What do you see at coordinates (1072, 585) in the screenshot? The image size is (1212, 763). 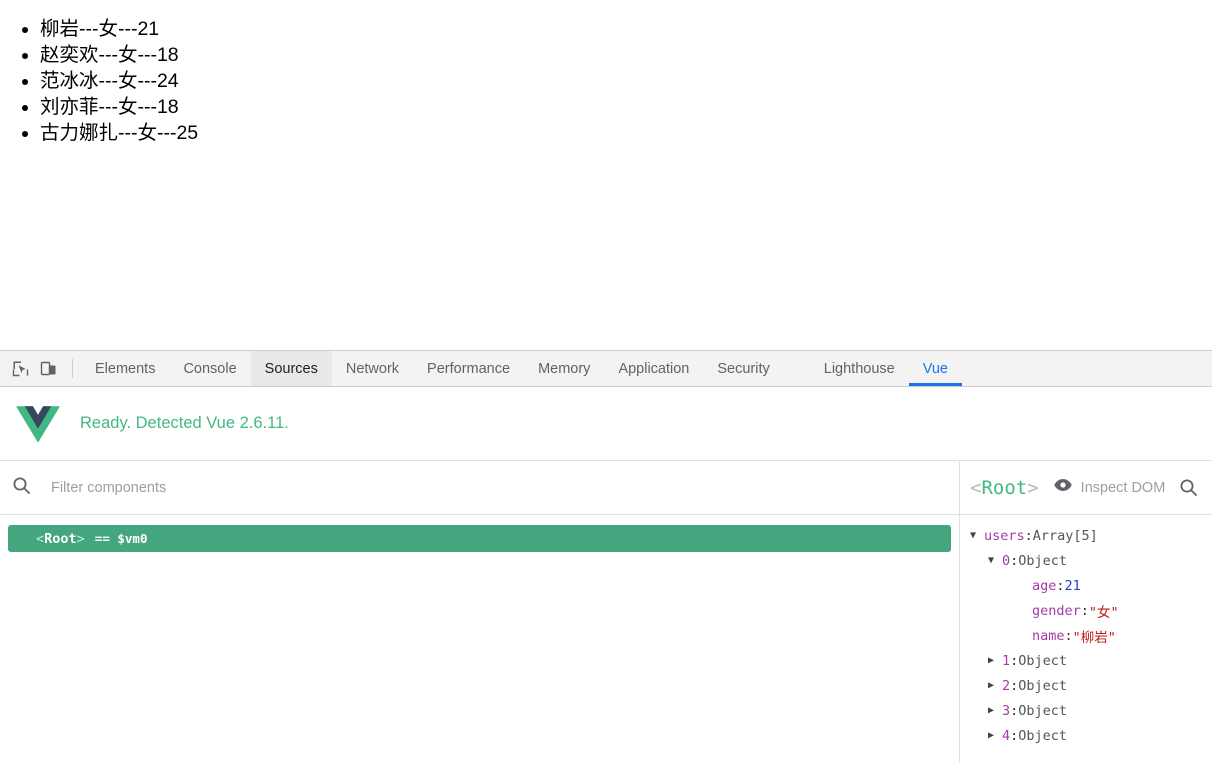 I see `state-value: 21` at bounding box center [1072, 585].